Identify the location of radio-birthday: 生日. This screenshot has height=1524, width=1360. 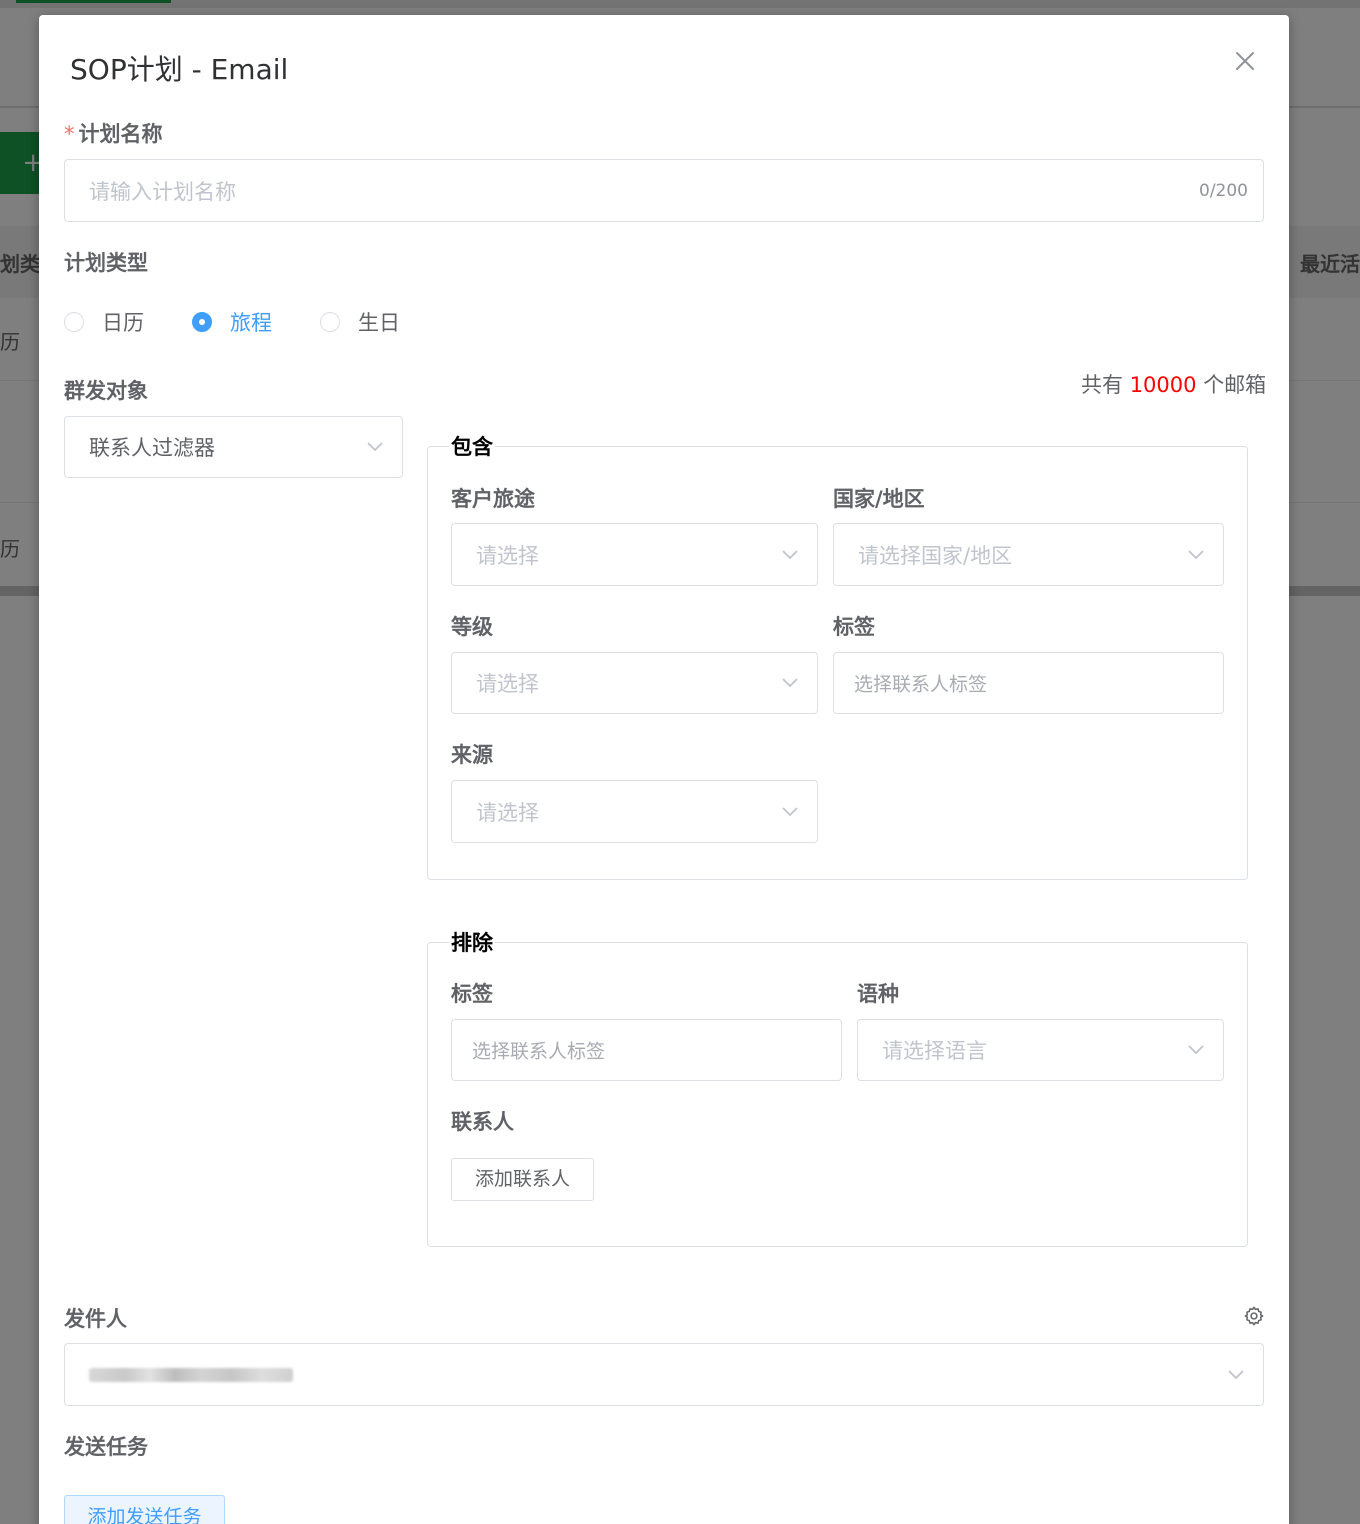
(360, 322).